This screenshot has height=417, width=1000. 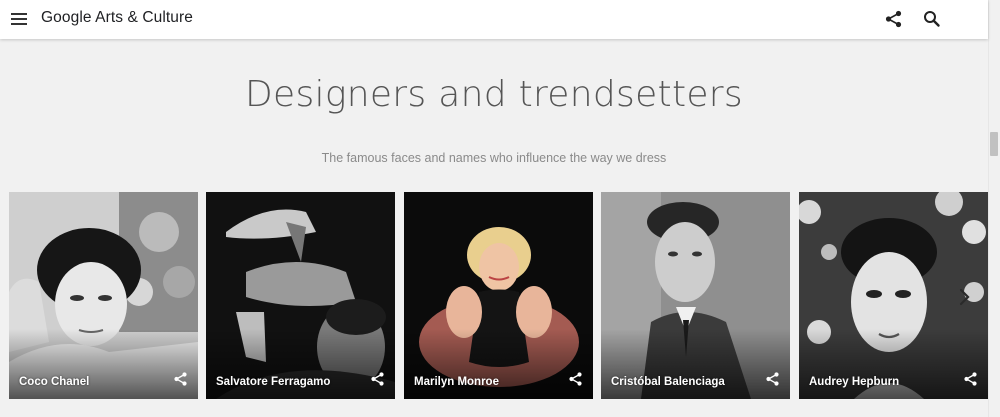 I want to click on section-title: Designers and trendsetters, so click(x=494, y=94).